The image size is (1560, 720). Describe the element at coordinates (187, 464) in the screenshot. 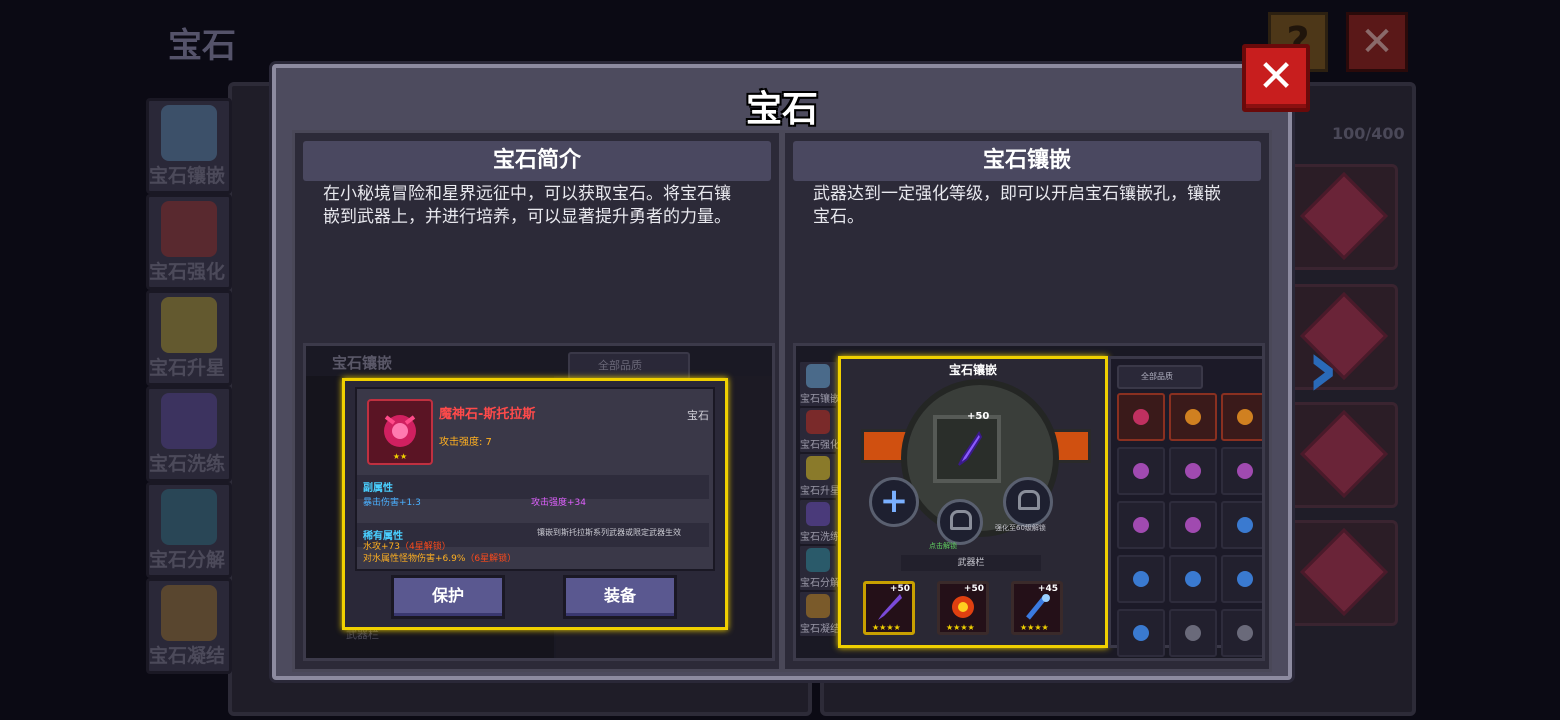

I see `sidebar-item-label: 宝石洗练` at that location.